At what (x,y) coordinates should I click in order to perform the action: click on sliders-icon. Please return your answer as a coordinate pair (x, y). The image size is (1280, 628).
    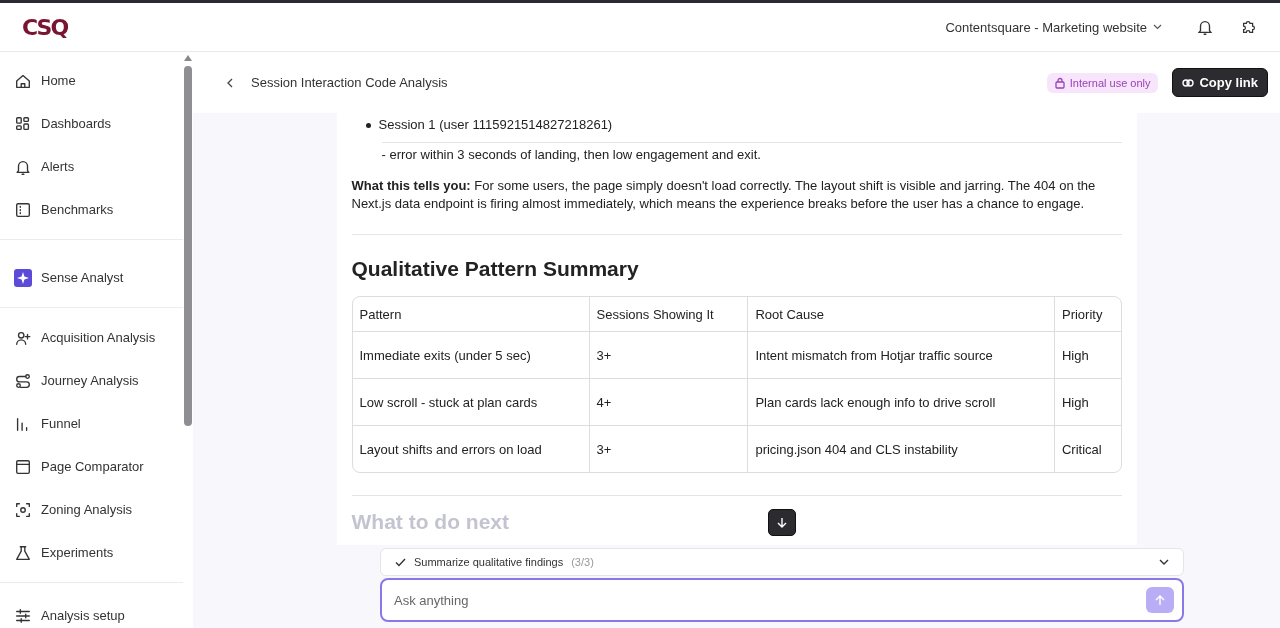
    Looking at the image, I should click on (23, 615).